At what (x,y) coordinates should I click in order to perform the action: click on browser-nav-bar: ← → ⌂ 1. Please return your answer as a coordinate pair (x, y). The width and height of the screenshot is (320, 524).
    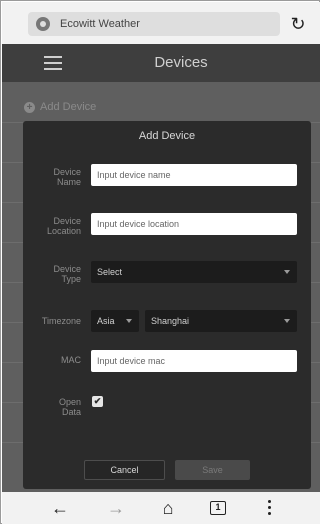
    Looking at the image, I should click on (161, 508).